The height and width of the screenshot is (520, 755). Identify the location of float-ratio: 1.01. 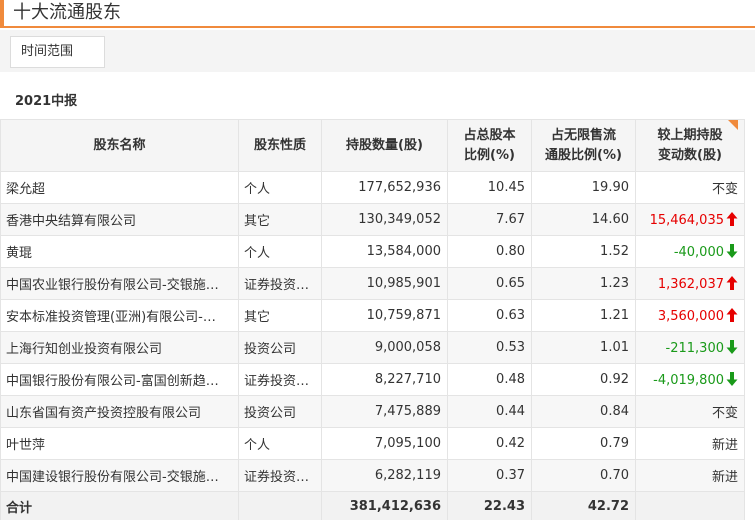
(583, 347).